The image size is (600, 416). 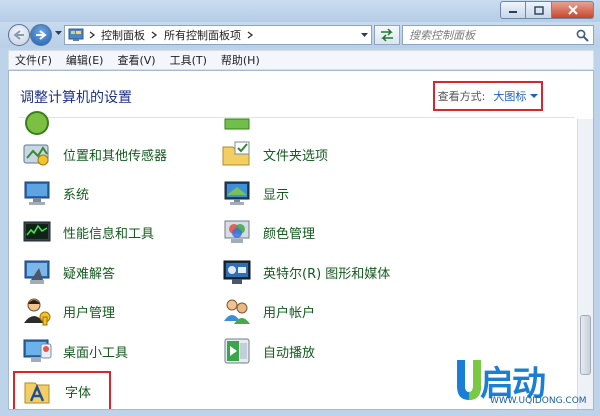 I want to click on performance-icon, so click(x=37, y=231).